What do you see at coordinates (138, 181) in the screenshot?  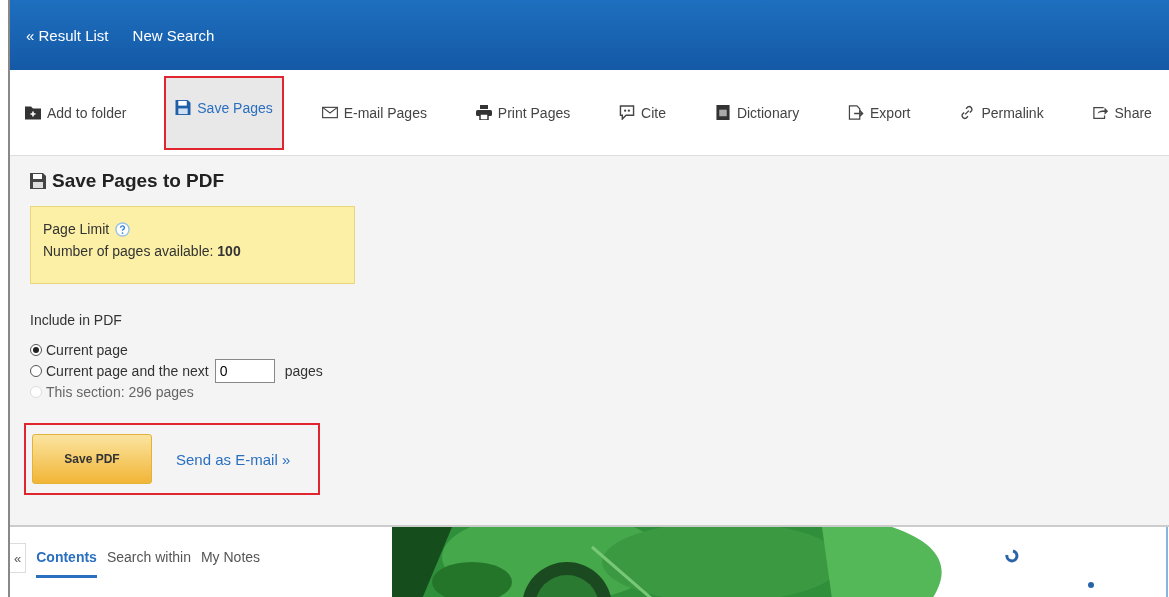 I see `panel-title: Save Pages to PDF` at bounding box center [138, 181].